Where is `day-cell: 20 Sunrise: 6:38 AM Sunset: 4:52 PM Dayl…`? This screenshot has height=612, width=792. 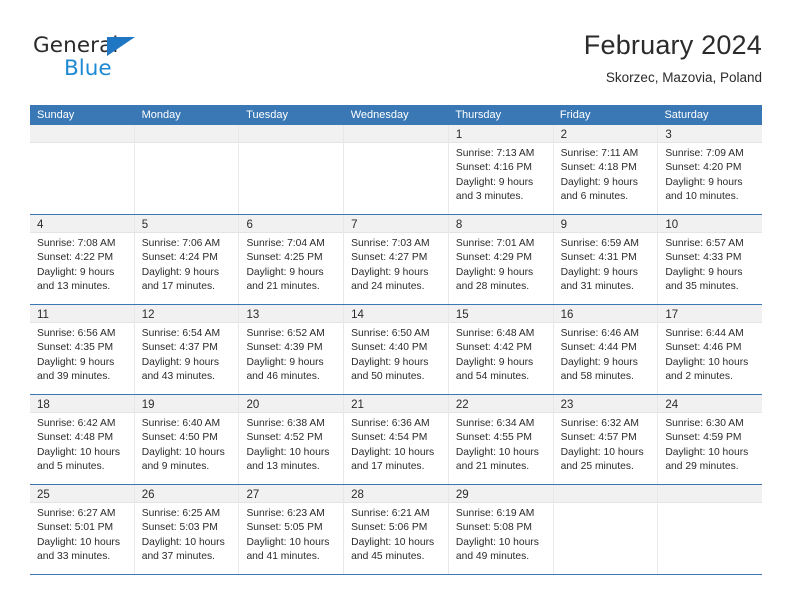 day-cell: 20 Sunrise: 6:38 AM Sunset: 4:52 PM Dayl… is located at coordinates (292, 439).